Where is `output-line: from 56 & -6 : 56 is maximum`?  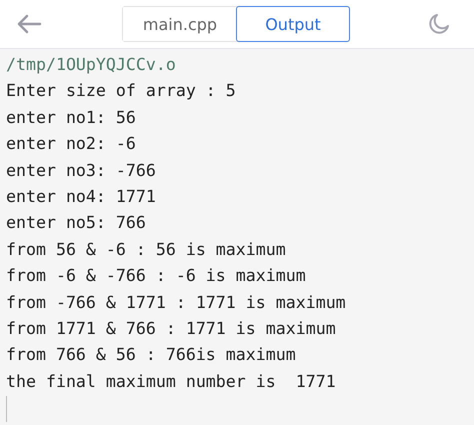 output-line: from 56 & -6 : 56 is maximum is located at coordinates (146, 249).